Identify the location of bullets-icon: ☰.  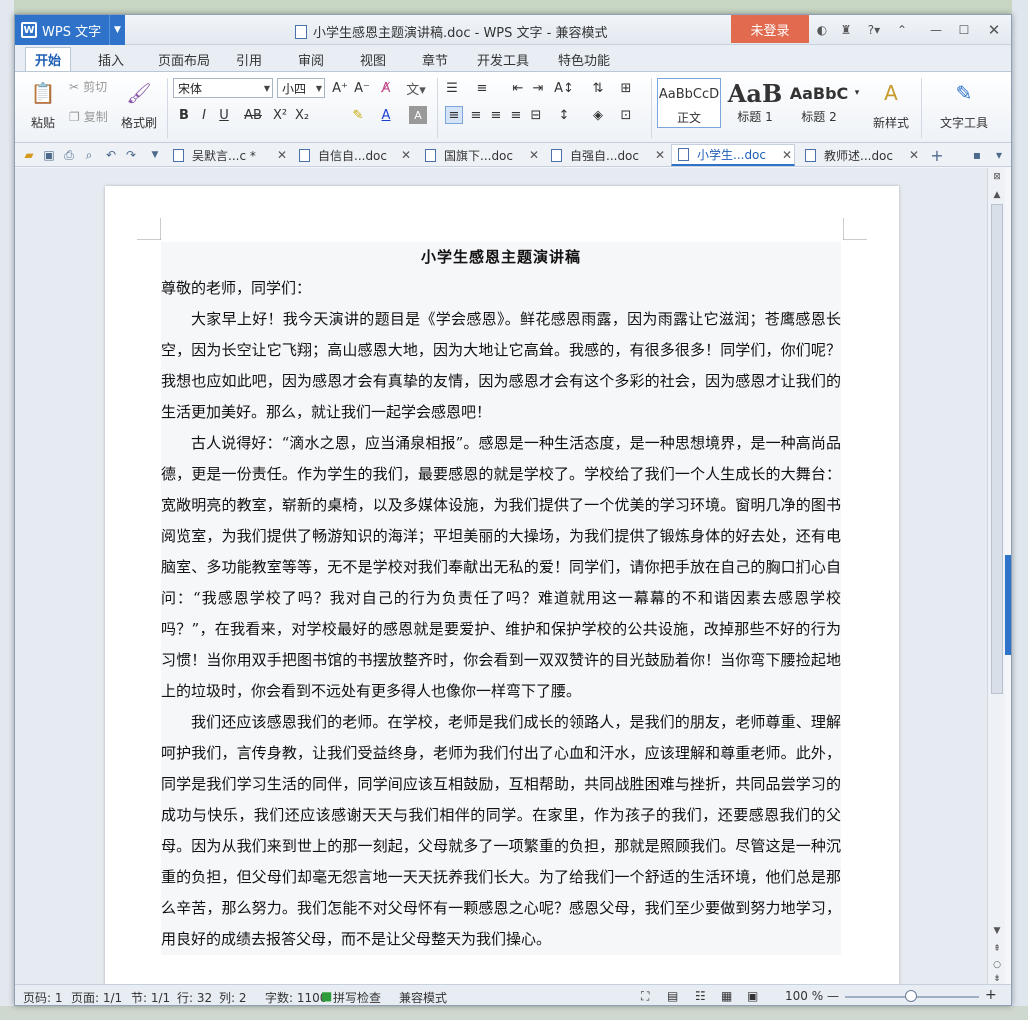
(452, 88).